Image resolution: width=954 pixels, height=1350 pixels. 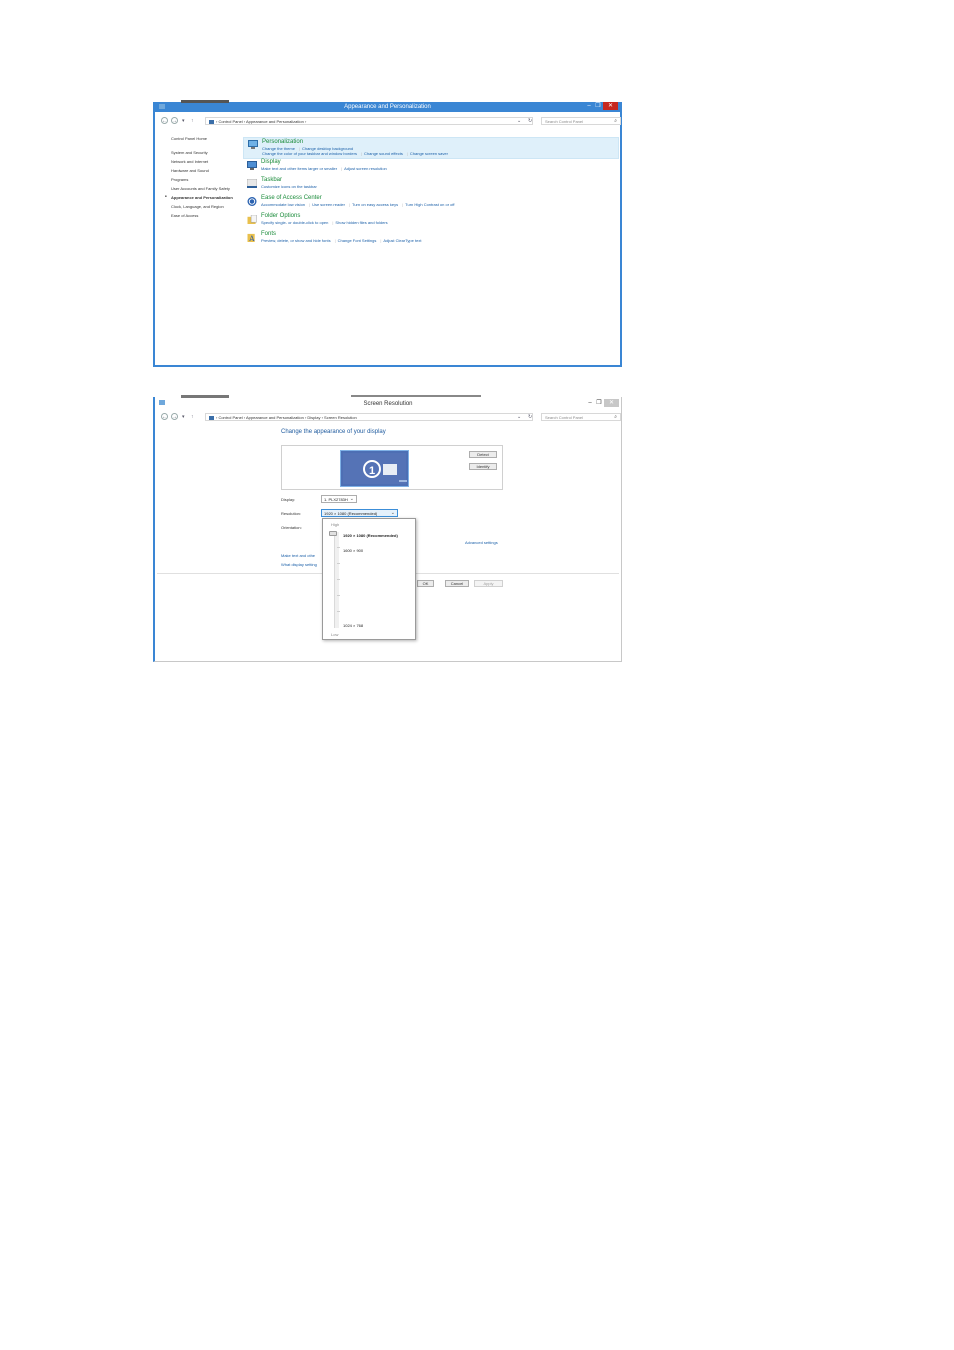 I want to click on sidebar-item-appearance-current: • Appearance and Personalization, so click(x=201, y=198).